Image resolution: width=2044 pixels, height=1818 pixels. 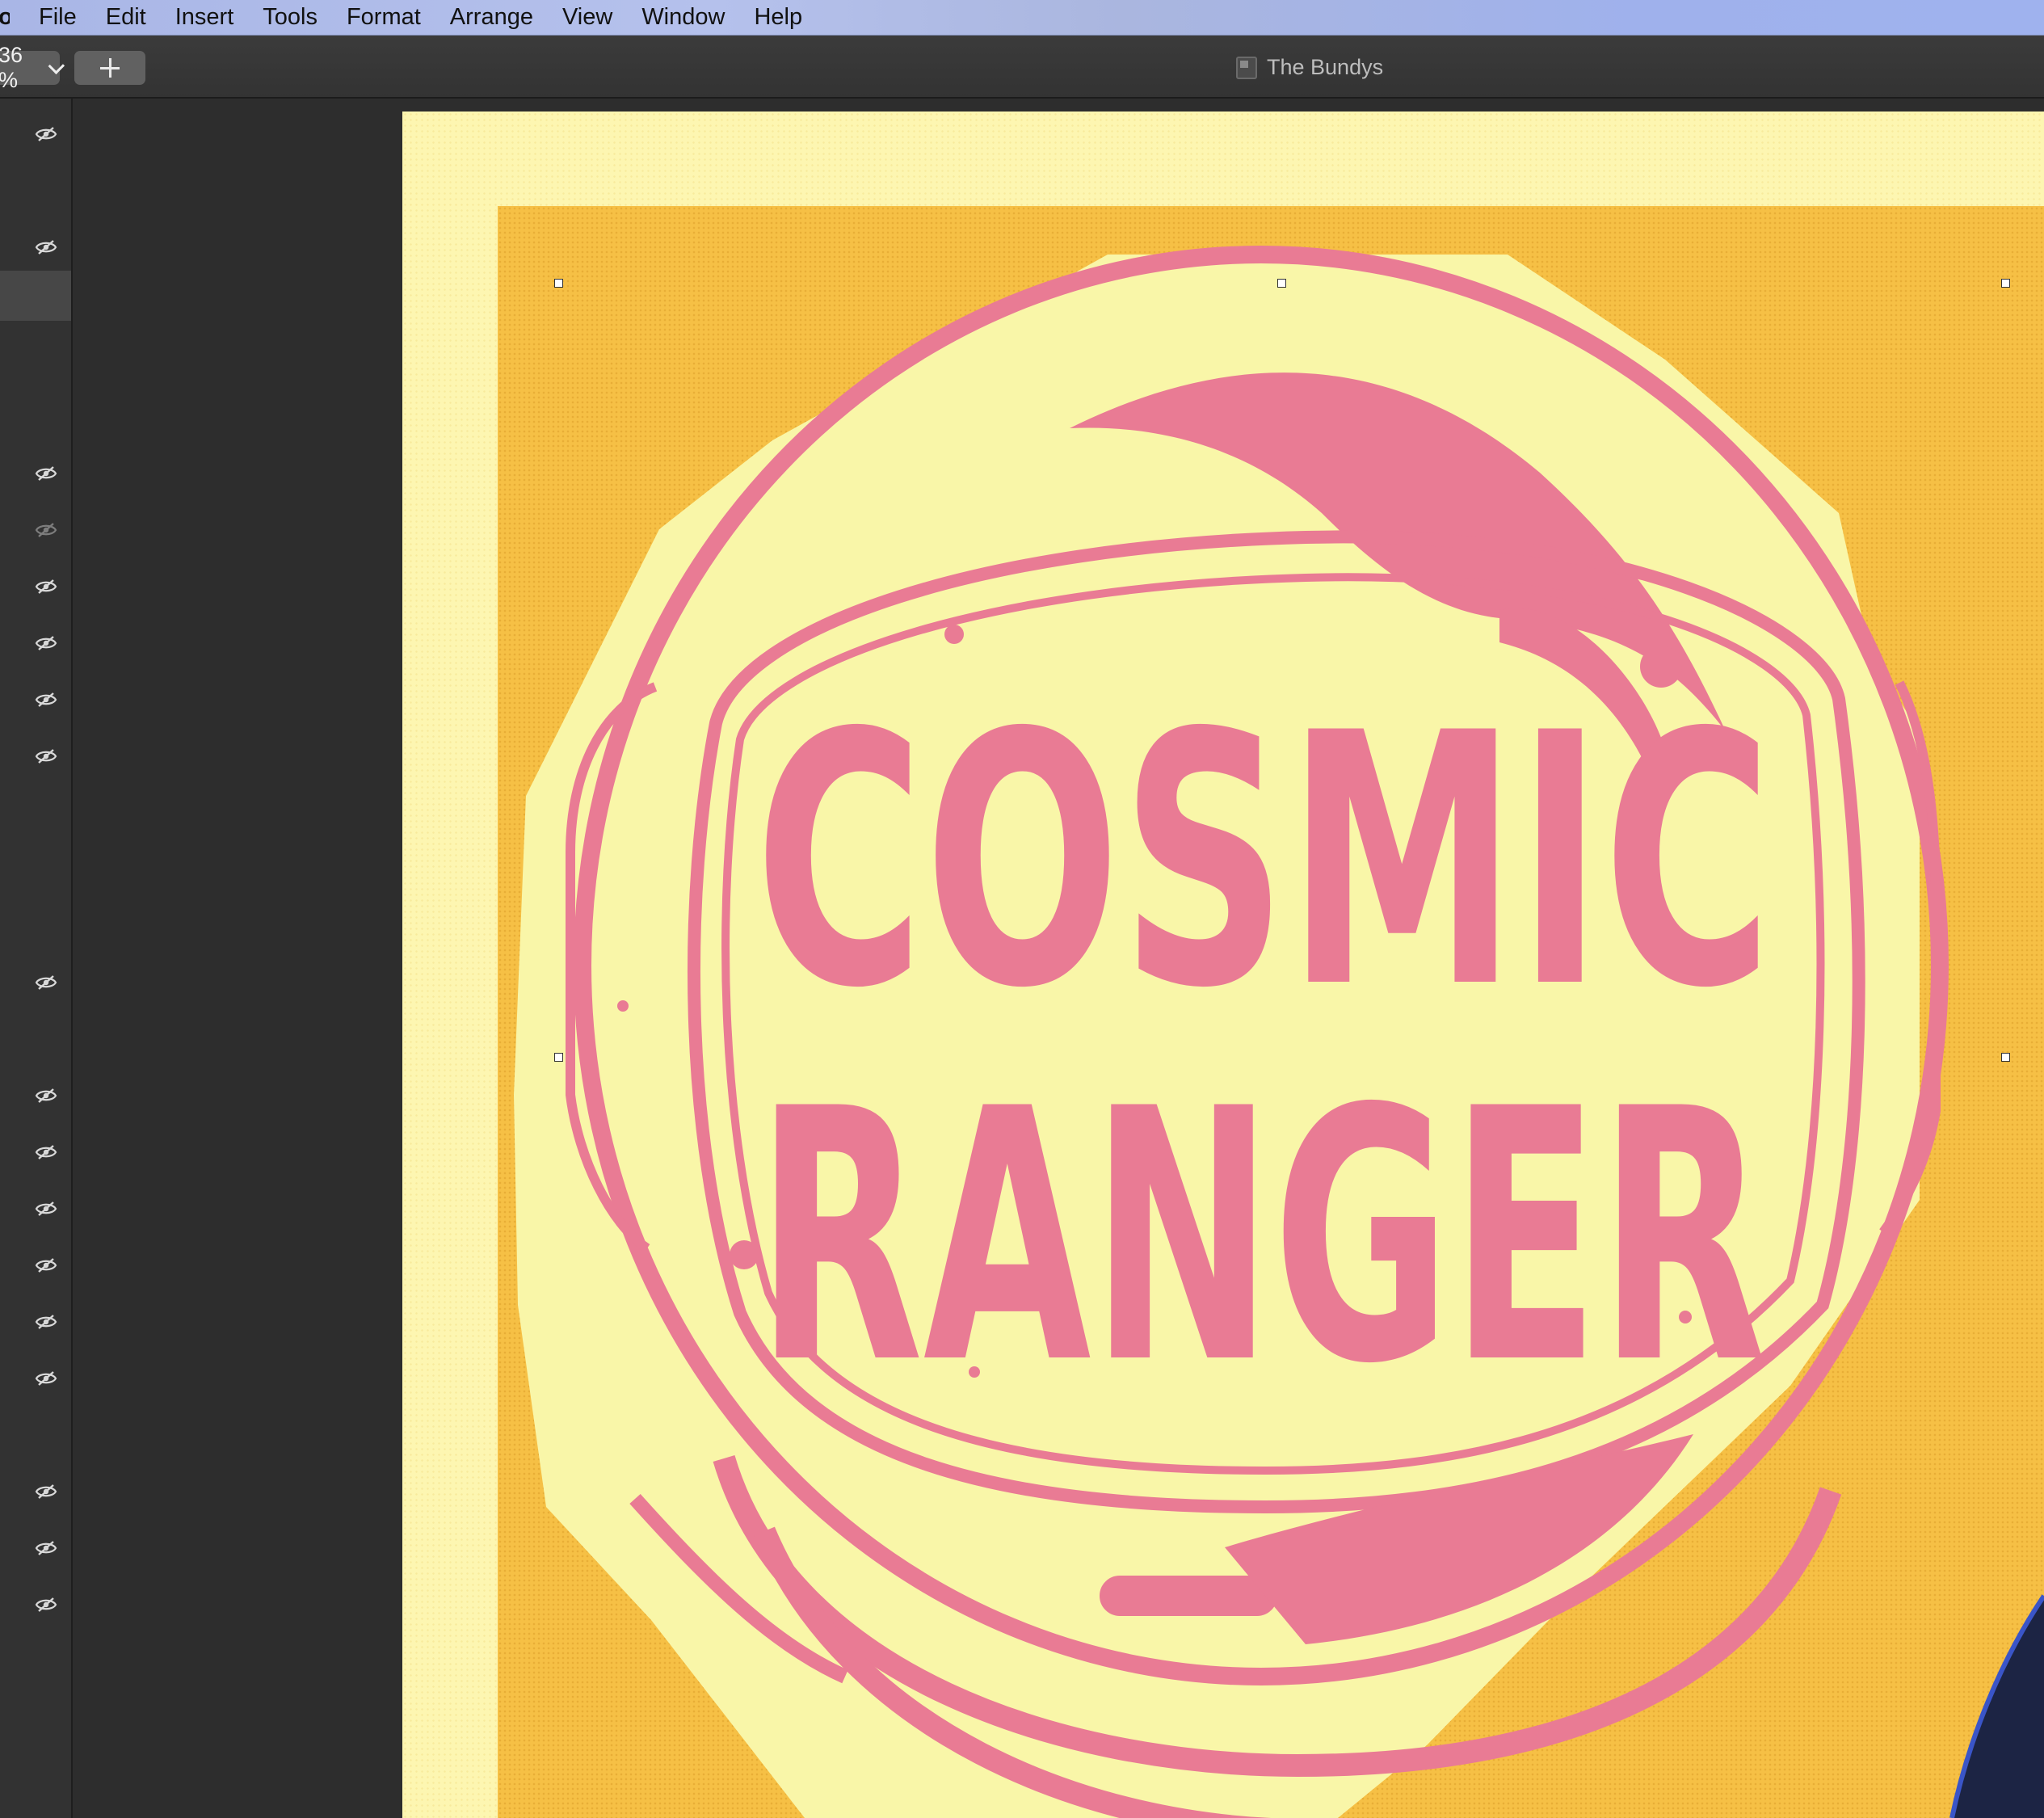 I want to click on menu-arrange: Arrange, so click(x=491, y=17).